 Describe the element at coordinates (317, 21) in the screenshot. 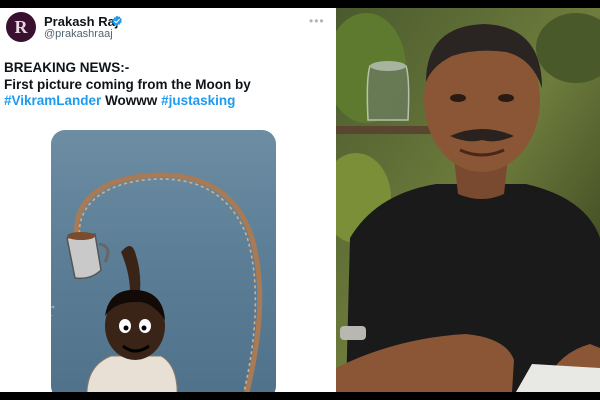

I see `more-options-icon: •••` at that location.